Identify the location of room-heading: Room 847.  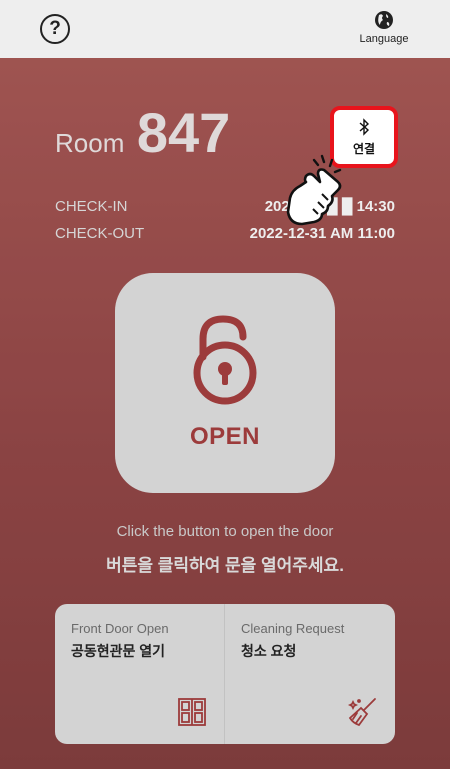
(142, 132).